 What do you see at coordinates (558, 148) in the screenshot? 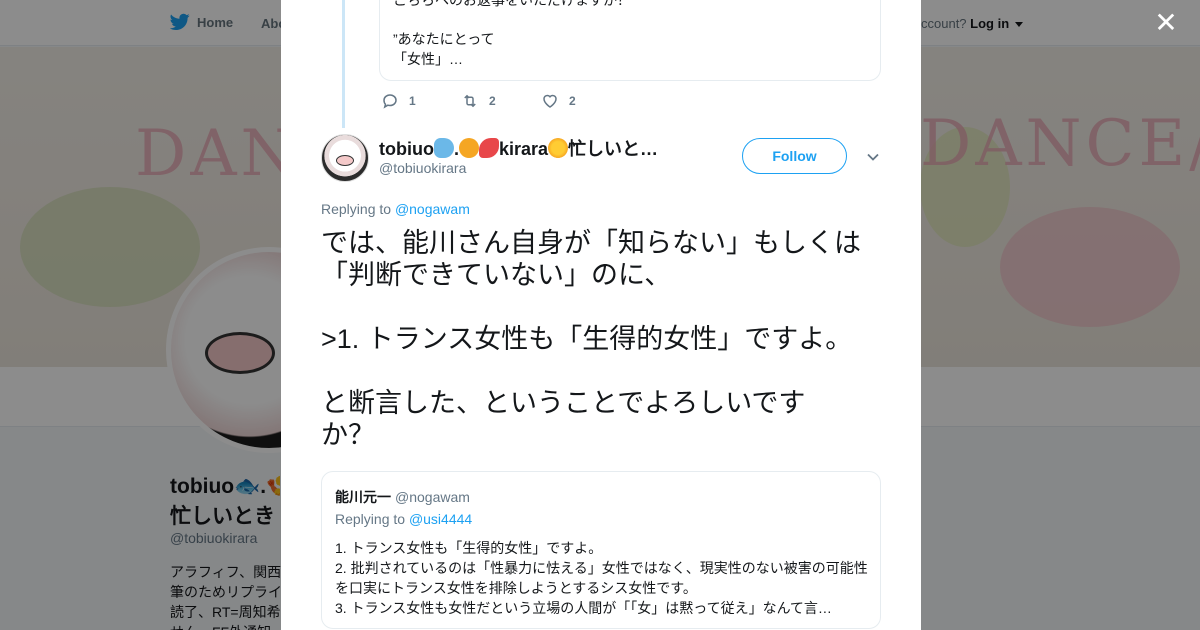
I see `star-emoji-icon` at bounding box center [558, 148].